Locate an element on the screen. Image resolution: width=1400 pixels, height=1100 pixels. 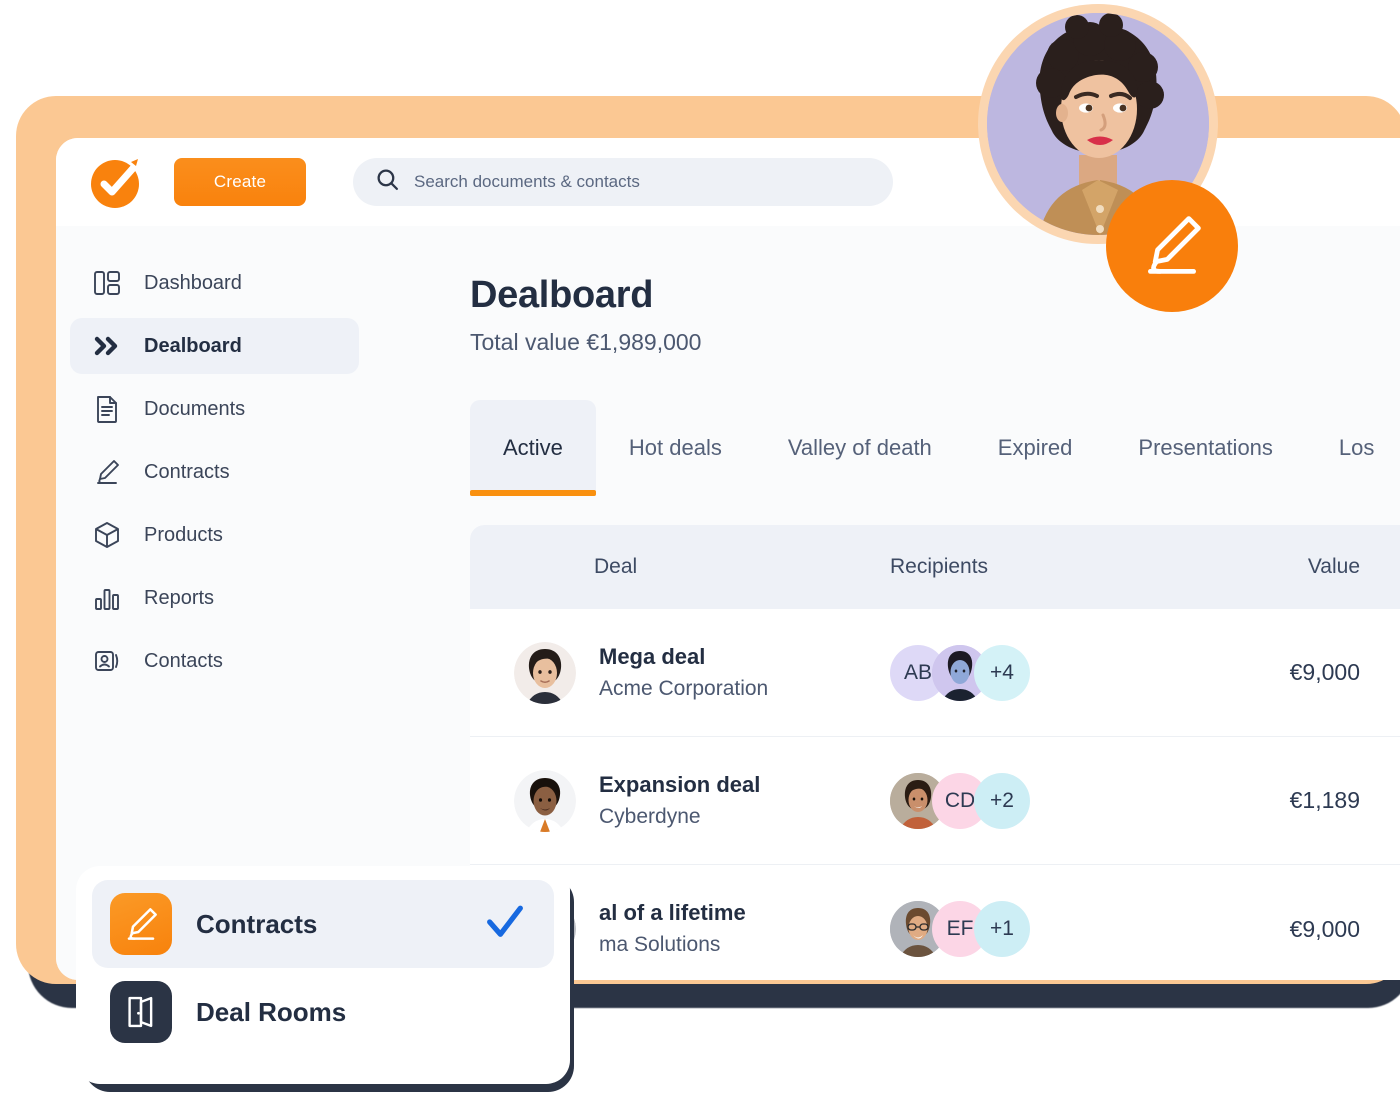
sidebar-item-dashboard: Dashboard is located at coordinates (214, 283).